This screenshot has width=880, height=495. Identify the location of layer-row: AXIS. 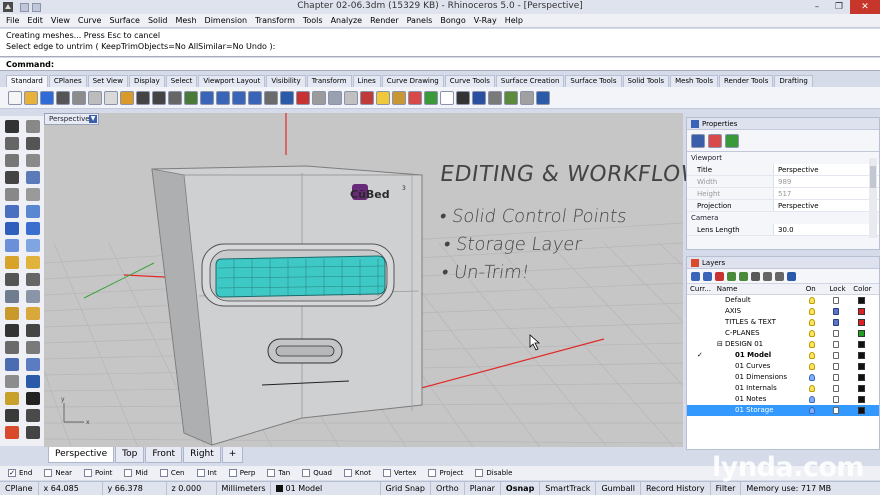
(783, 311).